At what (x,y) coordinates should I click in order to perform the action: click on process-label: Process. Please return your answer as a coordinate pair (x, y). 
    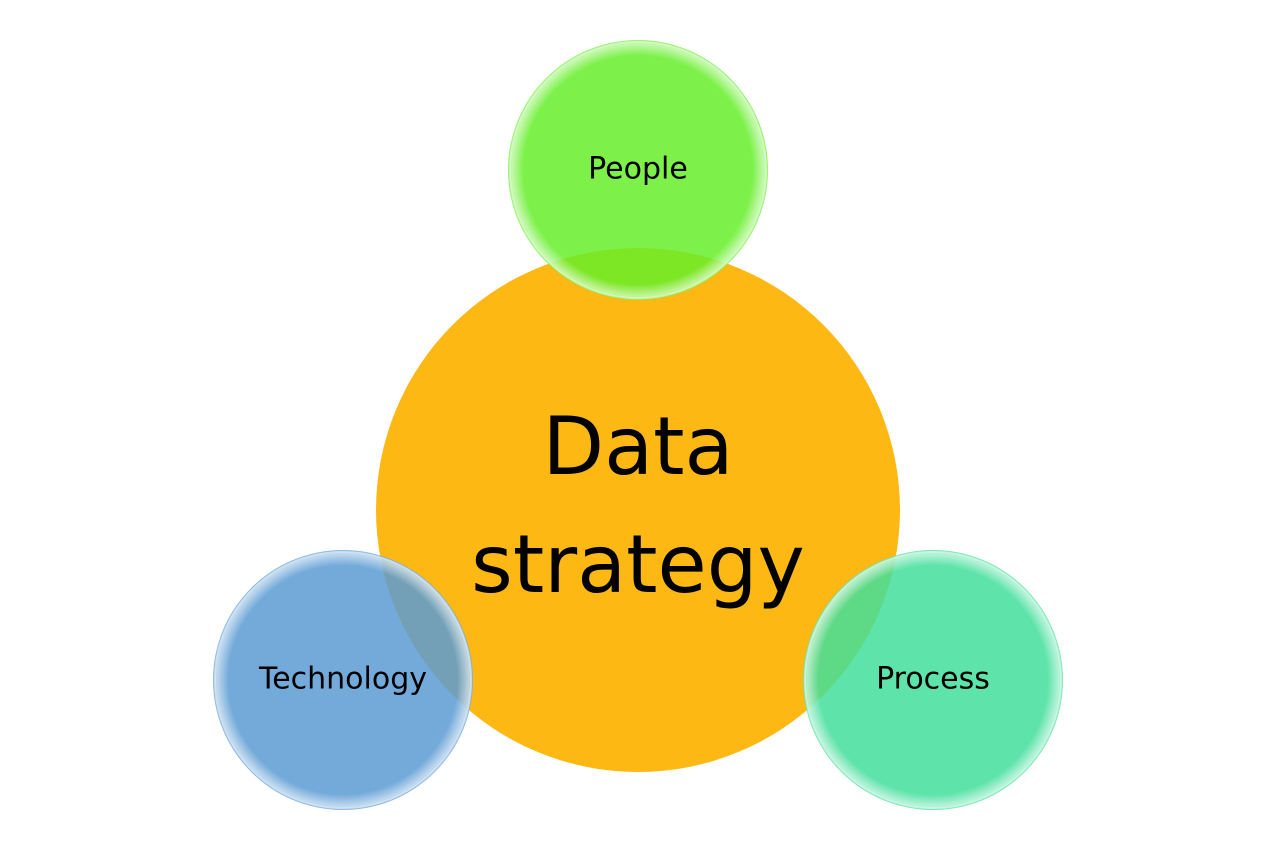
    Looking at the image, I should click on (933, 679).